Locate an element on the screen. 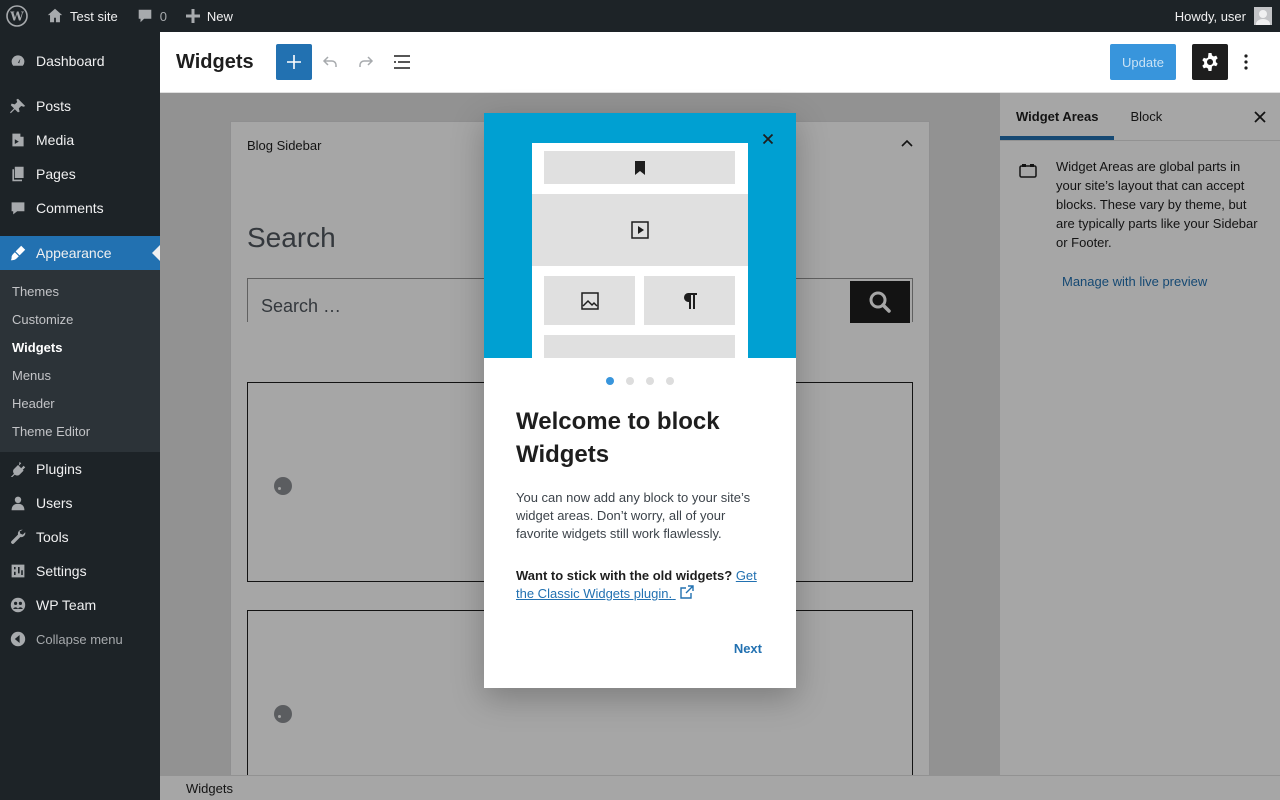 The image size is (1280, 800). classic-prompt: Want to stick with the old widgets? is located at coordinates (624, 575).